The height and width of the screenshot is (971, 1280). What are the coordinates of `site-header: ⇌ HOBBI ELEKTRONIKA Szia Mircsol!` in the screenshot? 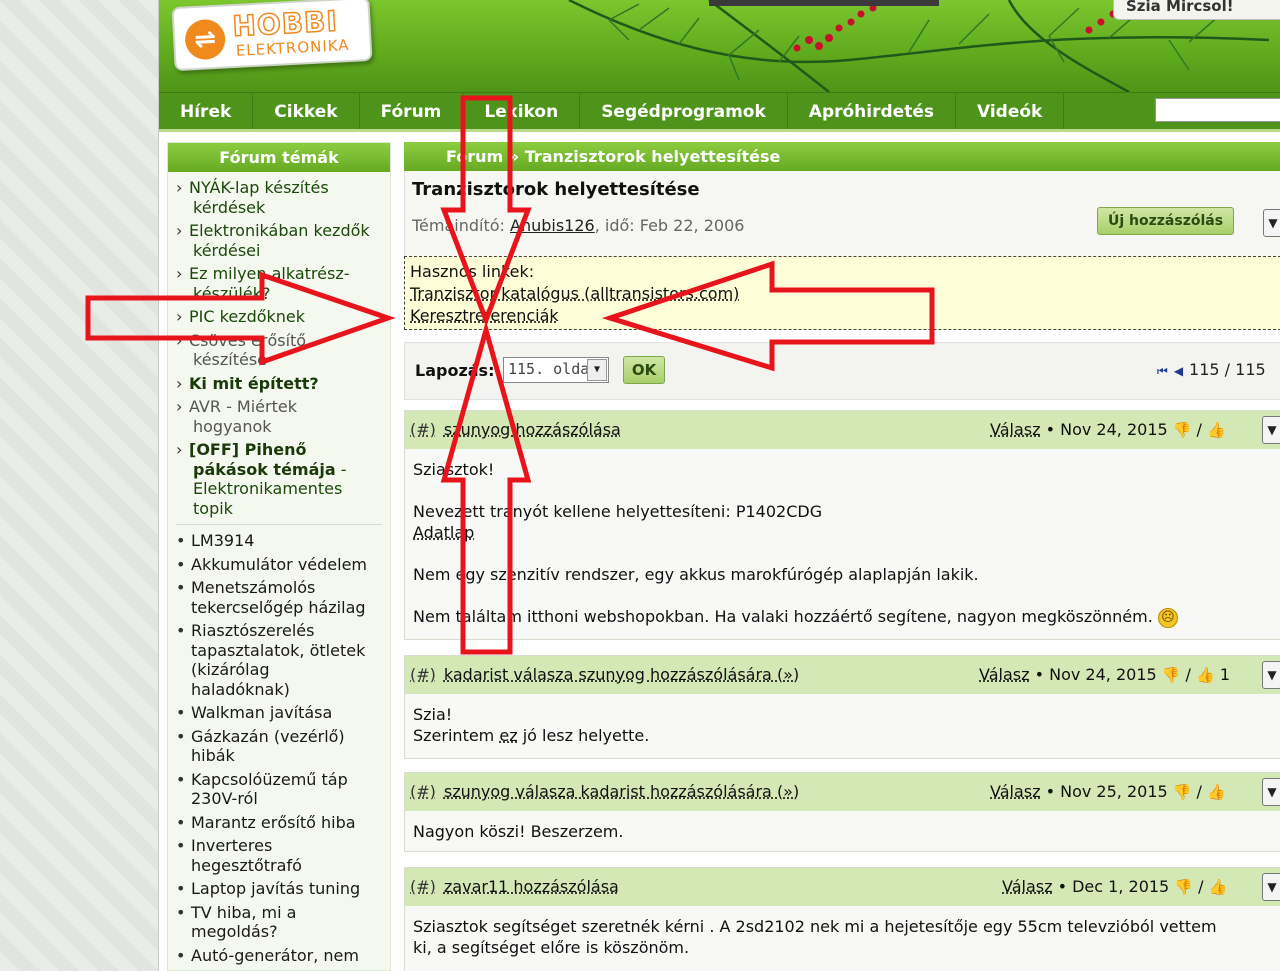 It's located at (719, 46).